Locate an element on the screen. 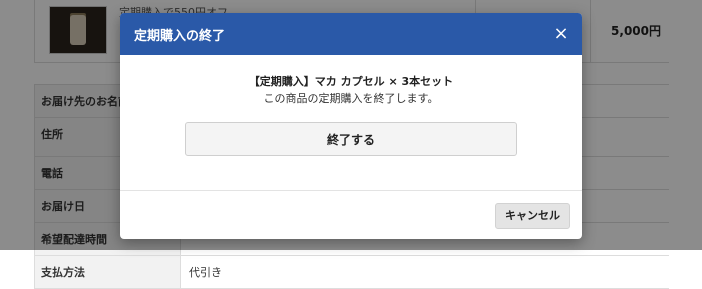  close-icon: × is located at coordinates (561, 34).